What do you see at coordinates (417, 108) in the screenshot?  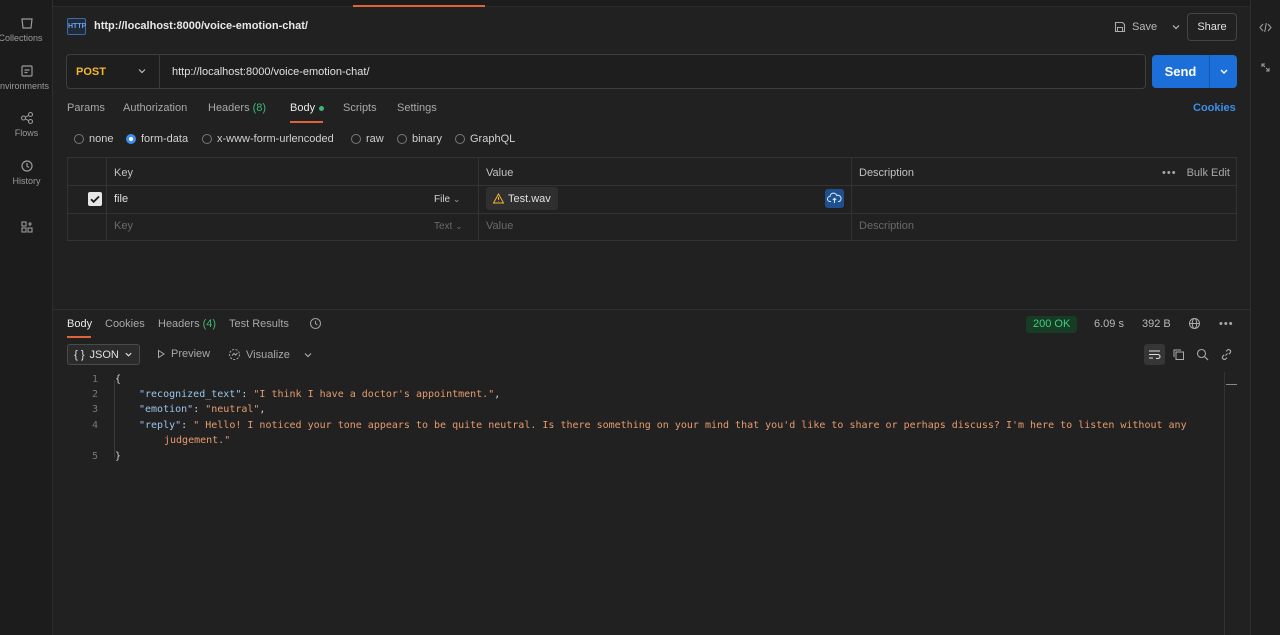 I see `tab-settings: Settings` at bounding box center [417, 108].